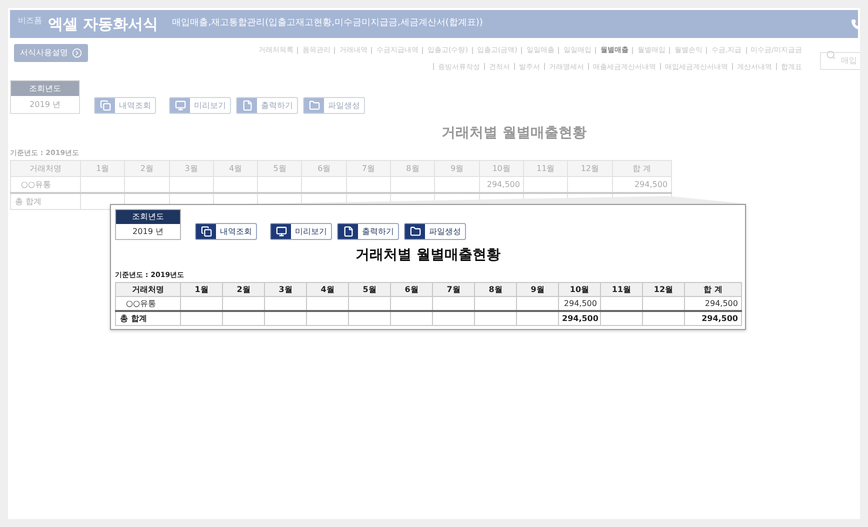 This screenshot has height=527, width=868. Describe the element at coordinates (51, 53) in the screenshot. I see `guide-button: 서식사용설명` at that location.